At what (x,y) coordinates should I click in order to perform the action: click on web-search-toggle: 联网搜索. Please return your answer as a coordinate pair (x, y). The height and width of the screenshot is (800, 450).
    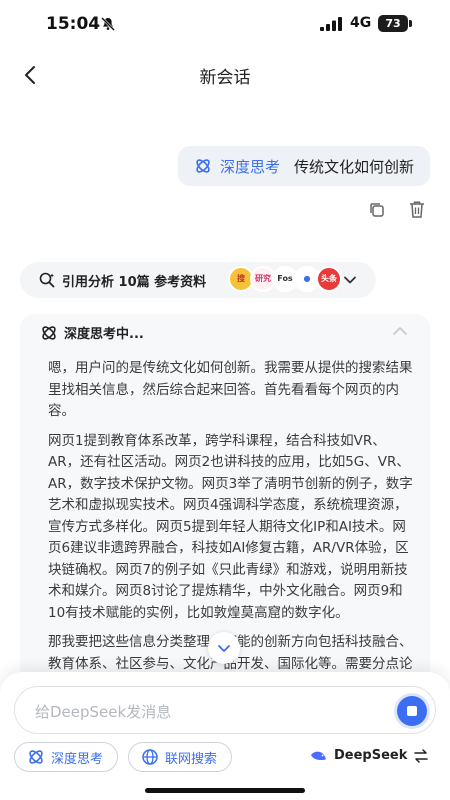
    Looking at the image, I should click on (180, 757).